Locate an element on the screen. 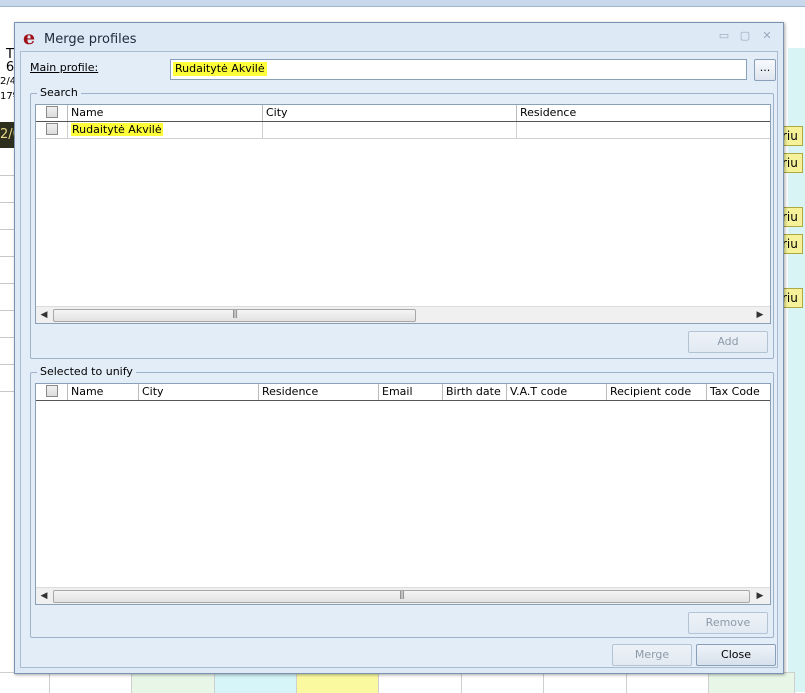 This screenshot has height=693, width=805. row-city is located at coordinates (390, 130).